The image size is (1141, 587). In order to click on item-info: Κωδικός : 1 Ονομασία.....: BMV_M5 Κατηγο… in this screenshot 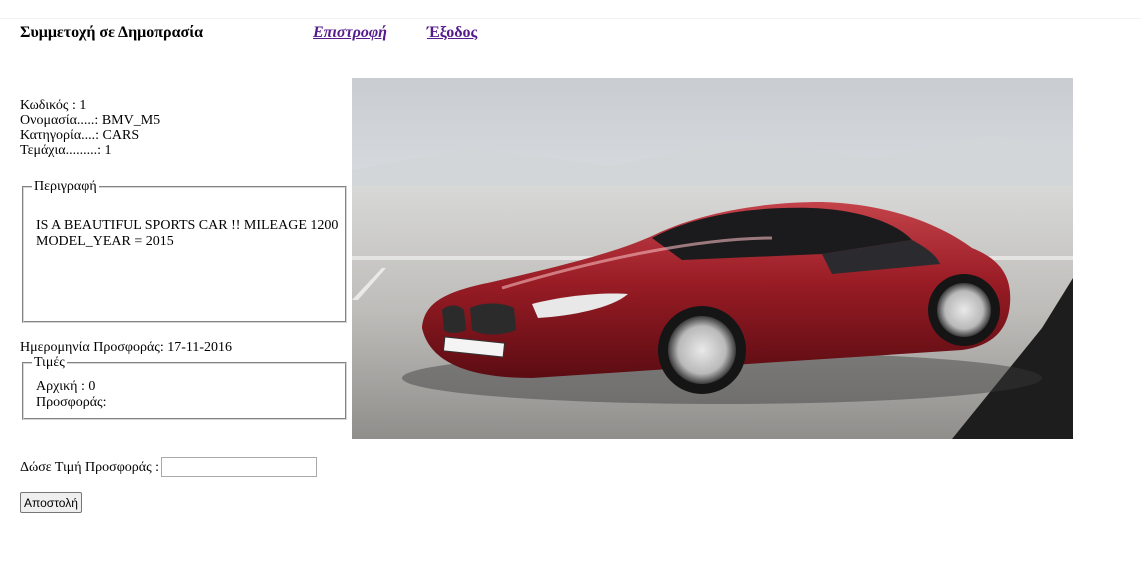, I will do `click(90, 128)`.